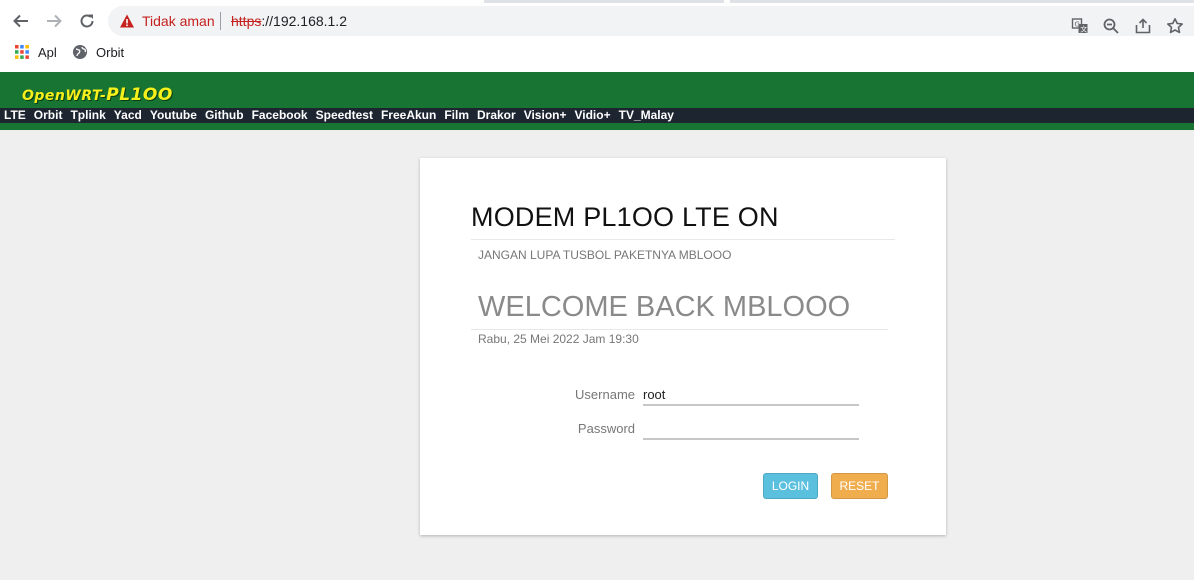 The image size is (1194, 580). Describe the element at coordinates (110, 52) in the screenshot. I see `bookmark-label: Orbit` at that location.